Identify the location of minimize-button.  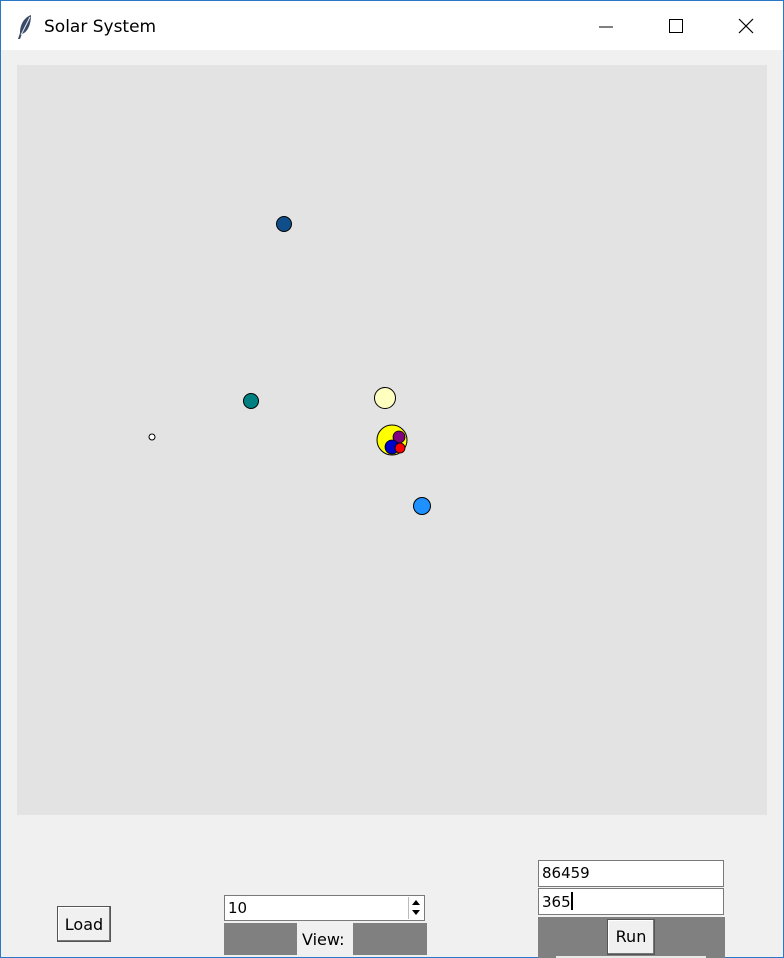
(607, 25).